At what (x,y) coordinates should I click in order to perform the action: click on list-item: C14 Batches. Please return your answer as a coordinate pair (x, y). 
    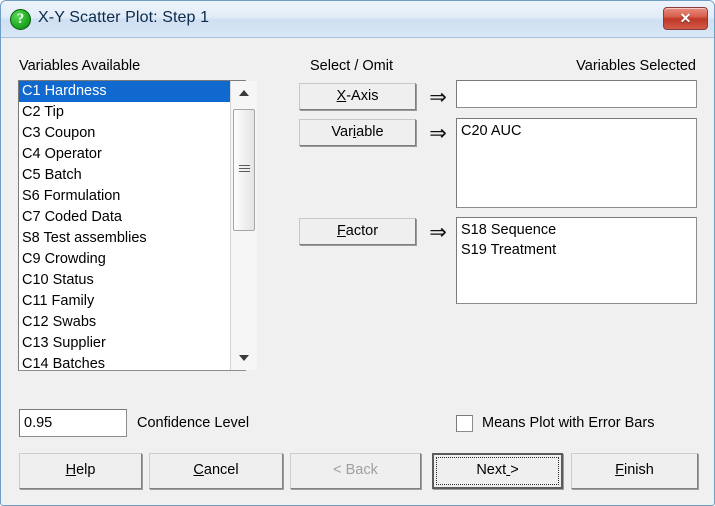
    Looking at the image, I should click on (132, 362).